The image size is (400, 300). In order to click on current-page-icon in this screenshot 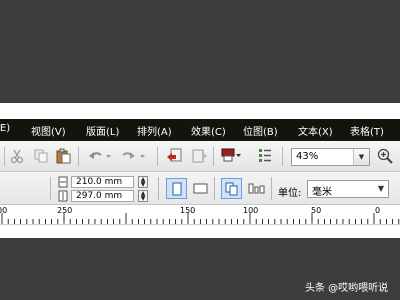, I will do `click(257, 188)`.